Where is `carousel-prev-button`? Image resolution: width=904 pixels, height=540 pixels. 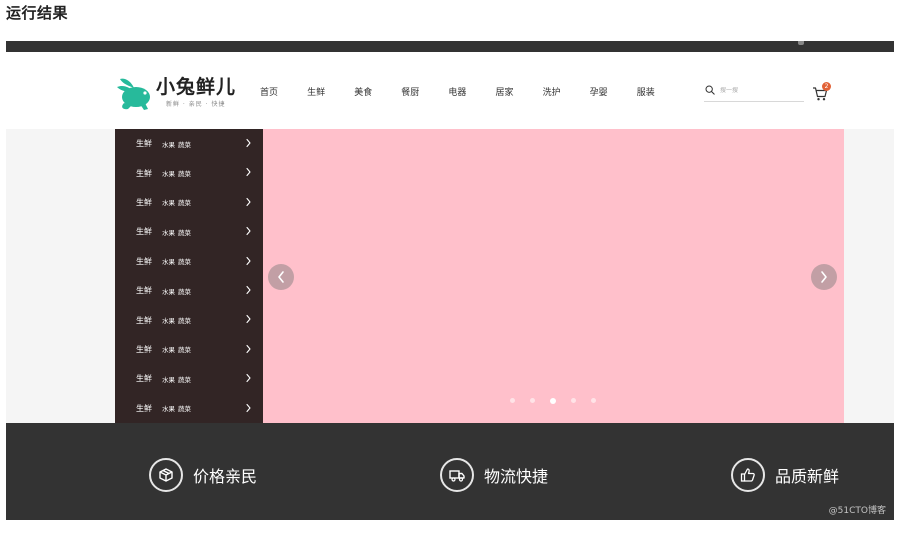
carousel-prev-button is located at coordinates (281, 277).